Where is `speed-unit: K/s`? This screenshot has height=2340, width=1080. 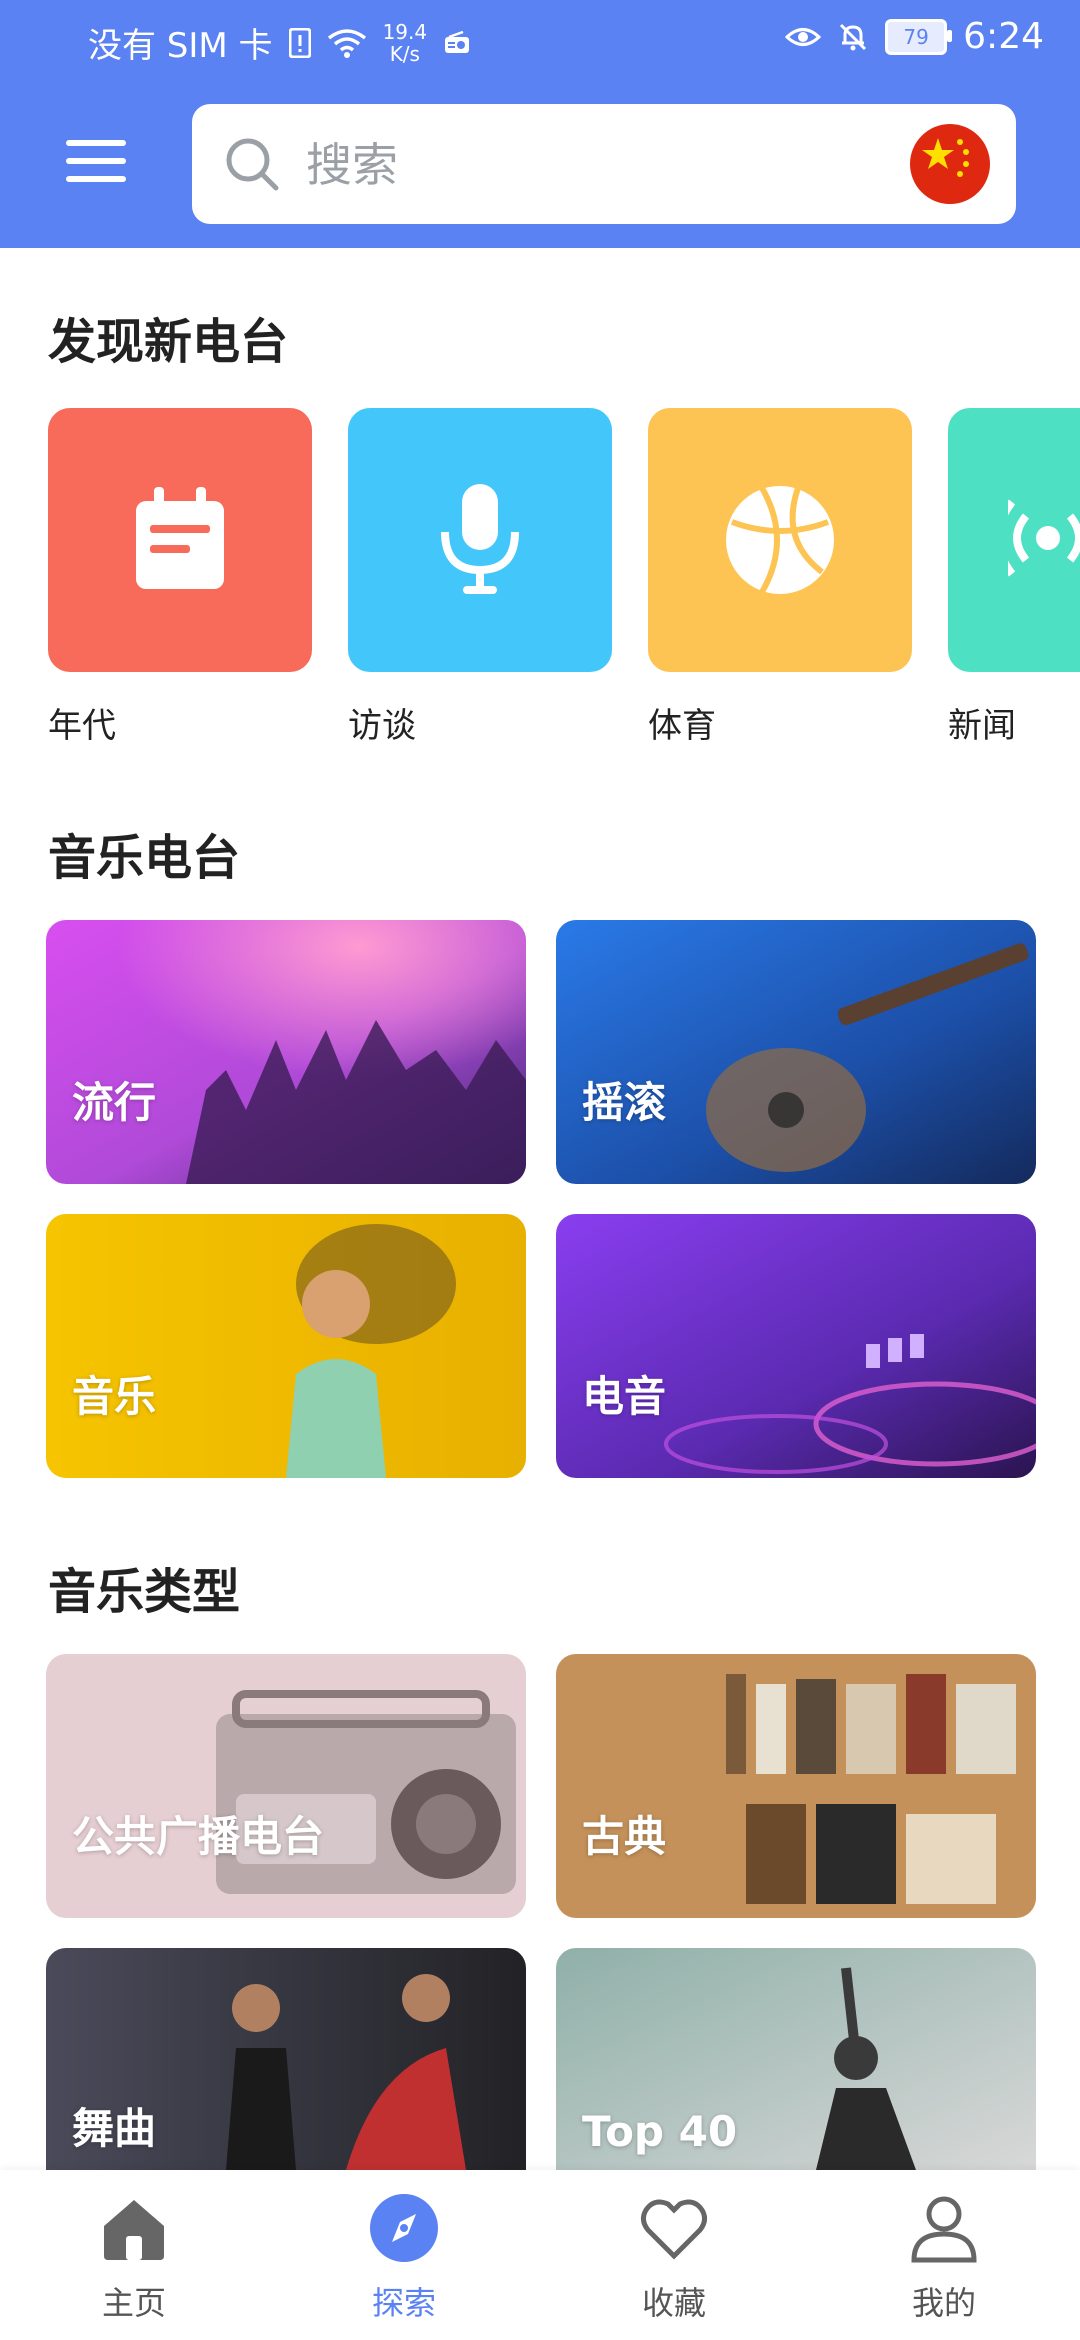
speed-unit: K/s is located at coordinates (404, 53).